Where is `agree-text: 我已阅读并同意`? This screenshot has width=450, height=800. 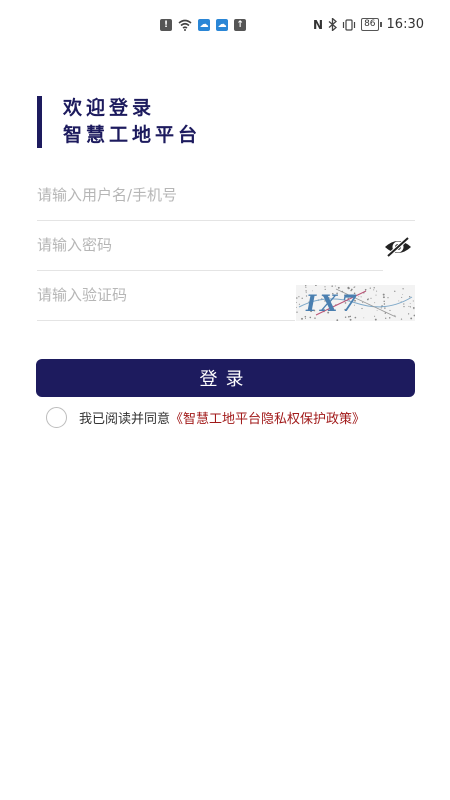
agree-text: 我已阅读并同意 is located at coordinates (125, 419).